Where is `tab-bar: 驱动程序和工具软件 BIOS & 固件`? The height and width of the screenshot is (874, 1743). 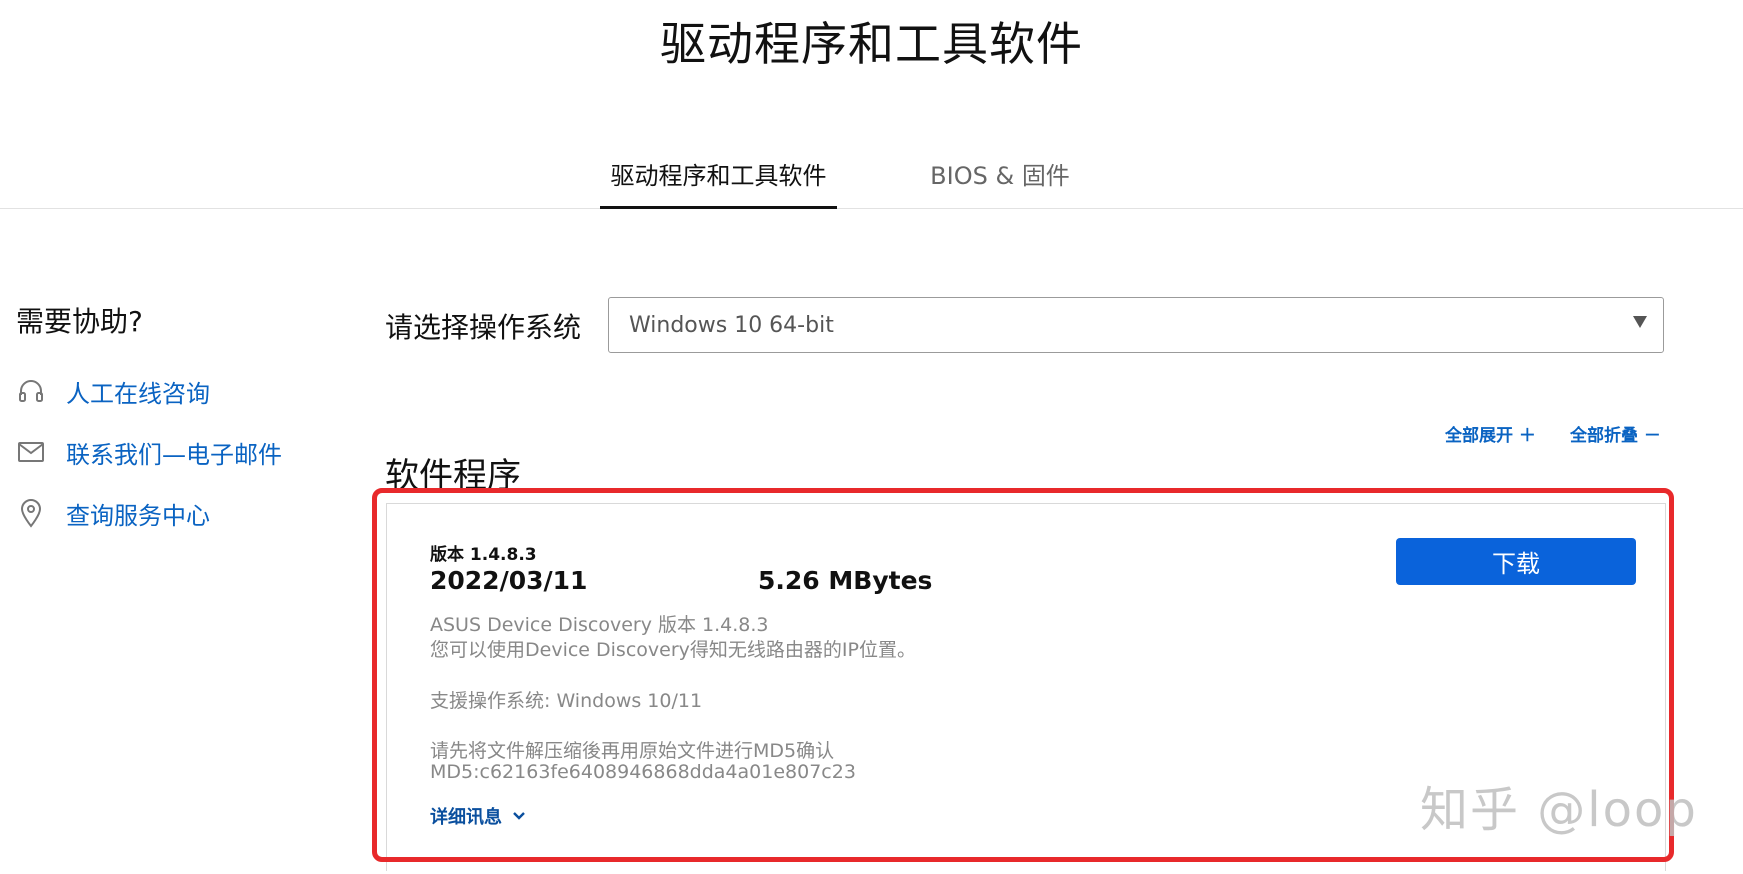 tab-bar: 驱动程序和工具软件 BIOS & 固件 is located at coordinates (871, 182).